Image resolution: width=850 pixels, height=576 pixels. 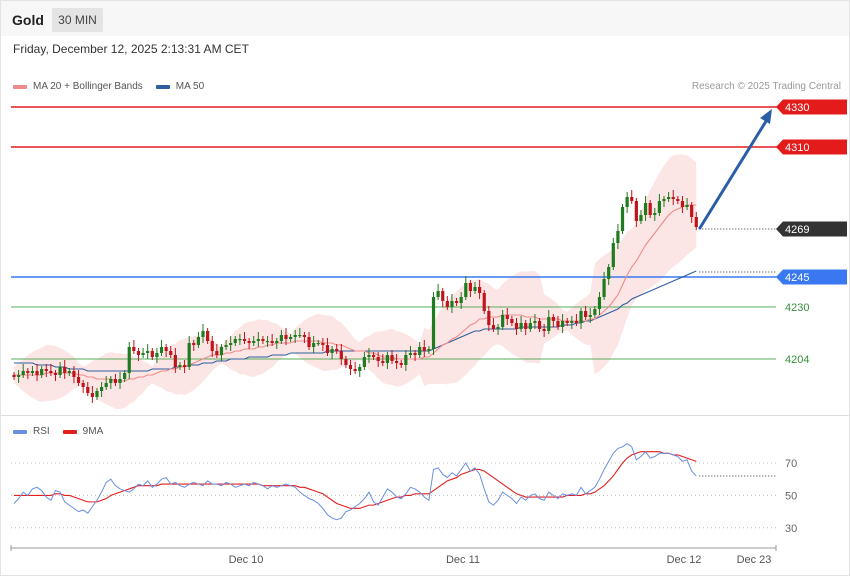 I want to click on x-tick-label: Dec 23, so click(x=754, y=560).